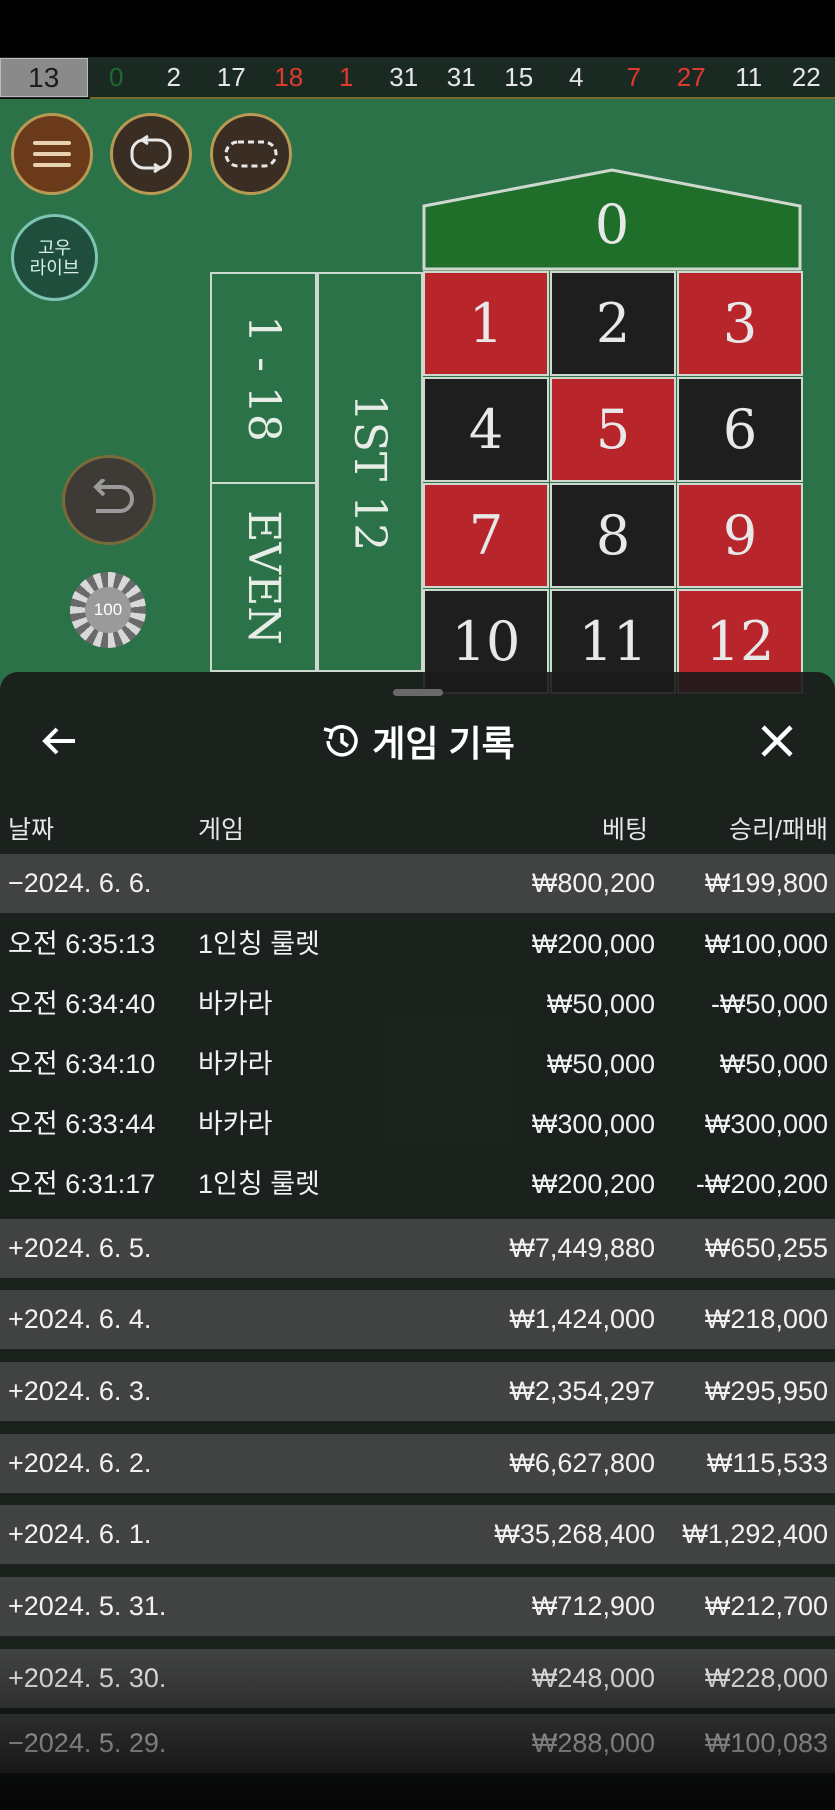 Image resolution: width=835 pixels, height=1810 pixels. Describe the element at coordinates (612, 219) in the screenshot. I see `zero-cell: 0` at that location.